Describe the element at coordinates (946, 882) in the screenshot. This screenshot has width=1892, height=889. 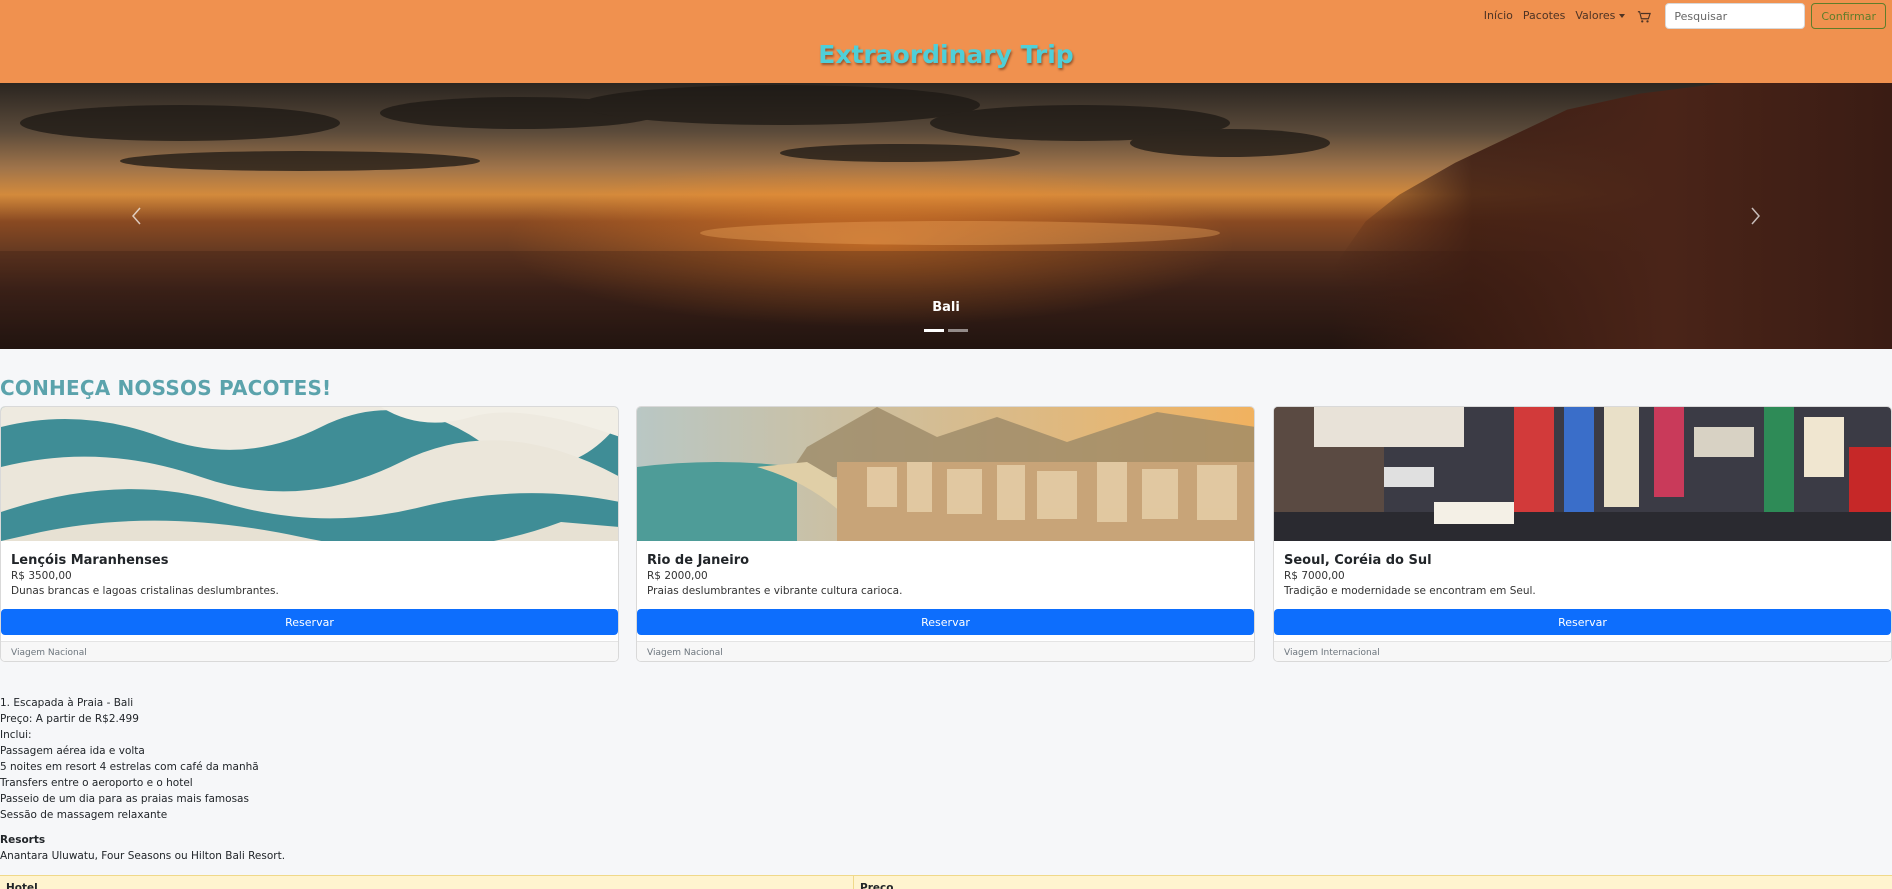
I see `hotel-table: Hotel Preço` at that location.